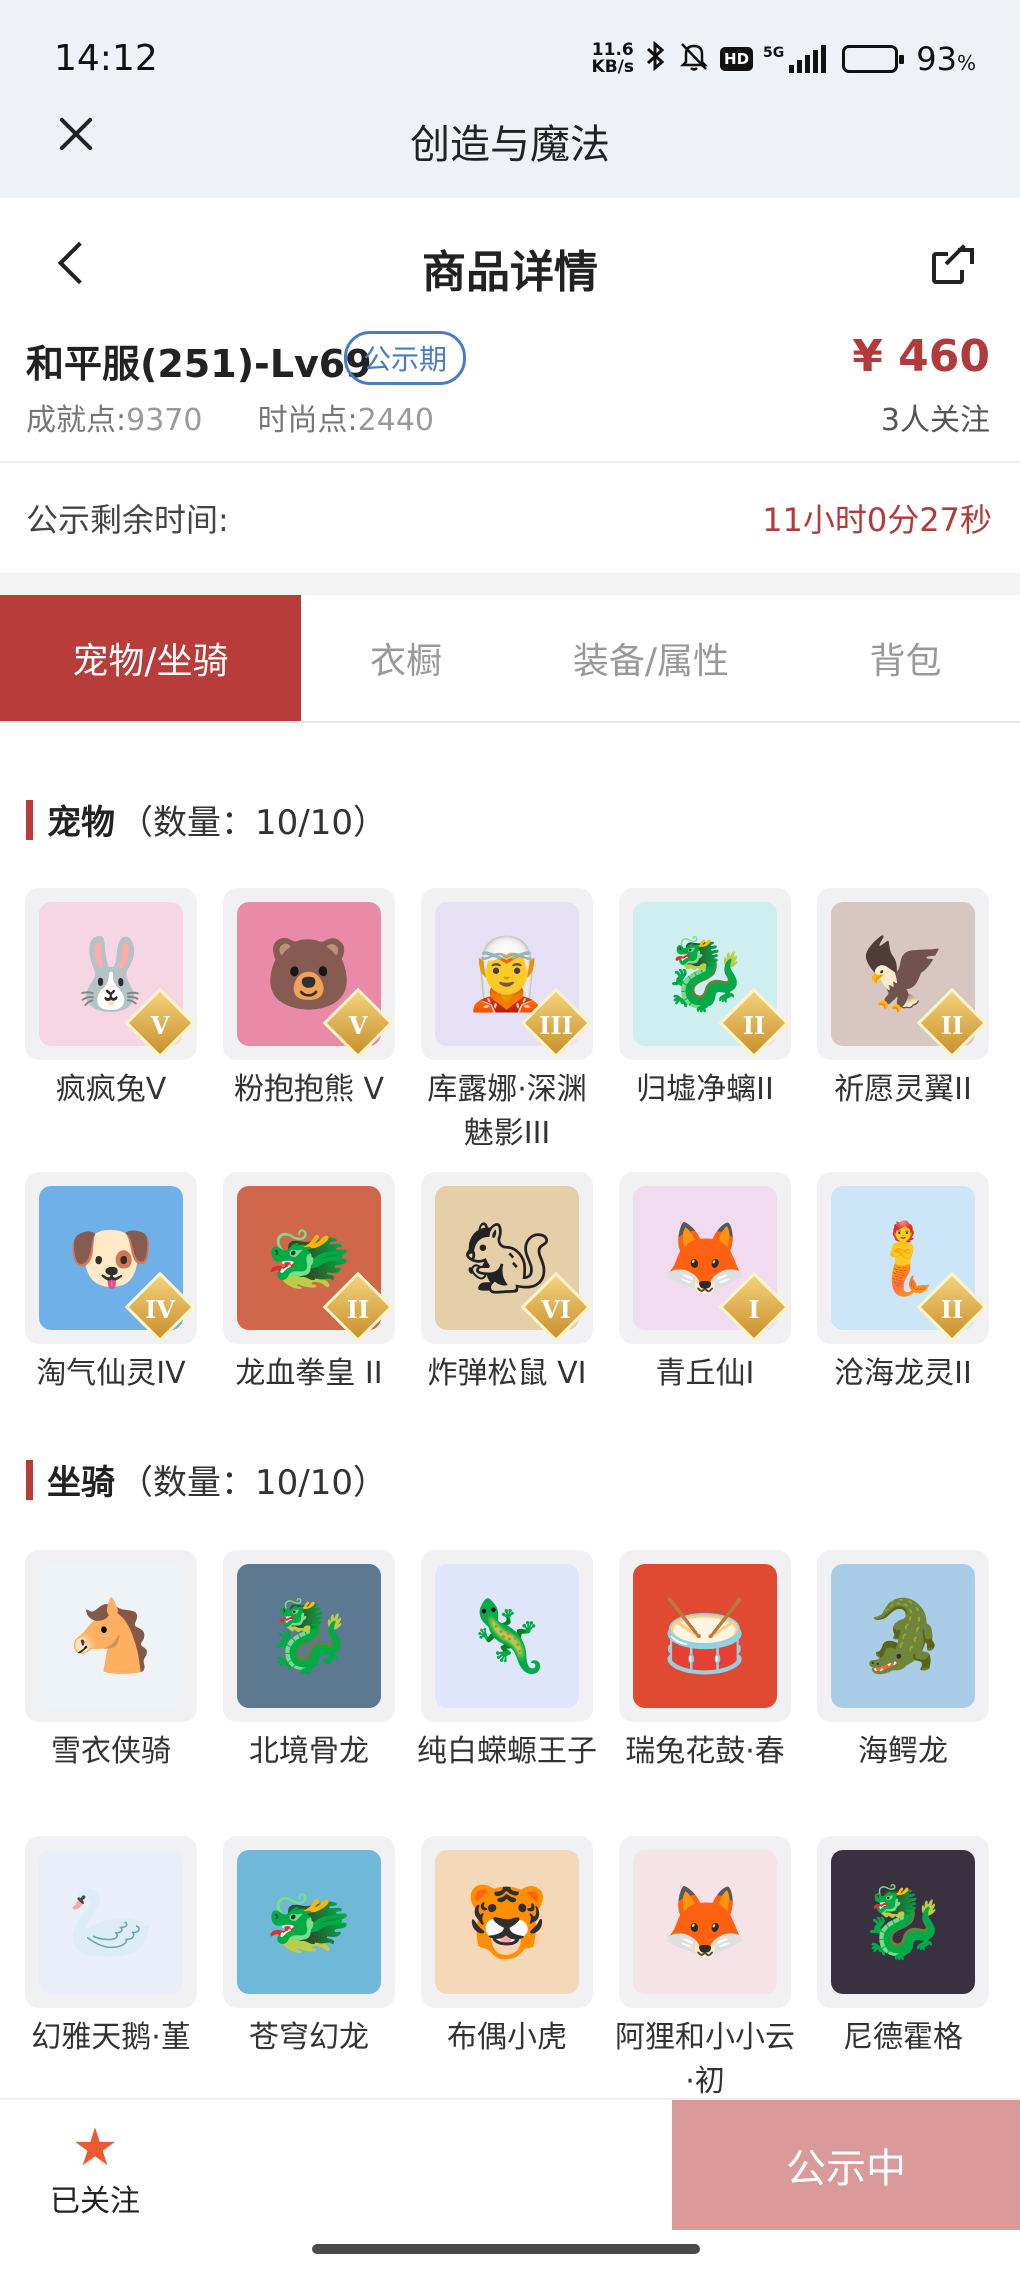  What do you see at coordinates (507, 1111) in the screenshot?
I see `item-name: 库露娜·深渊魅影III` at bounding box center [507, 1111].